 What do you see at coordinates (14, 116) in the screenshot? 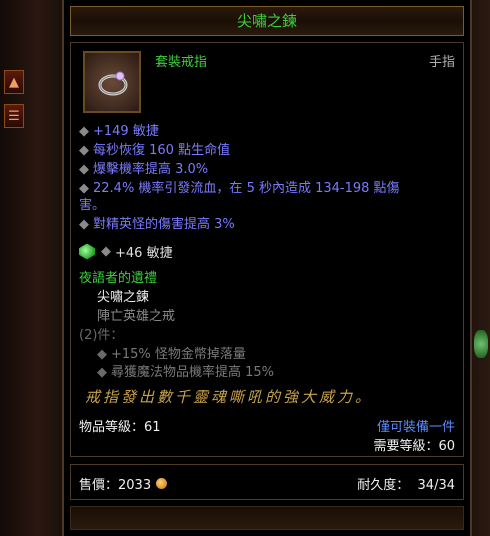
I see `side-button-menu: ☰` at bounding box center [14, 116].